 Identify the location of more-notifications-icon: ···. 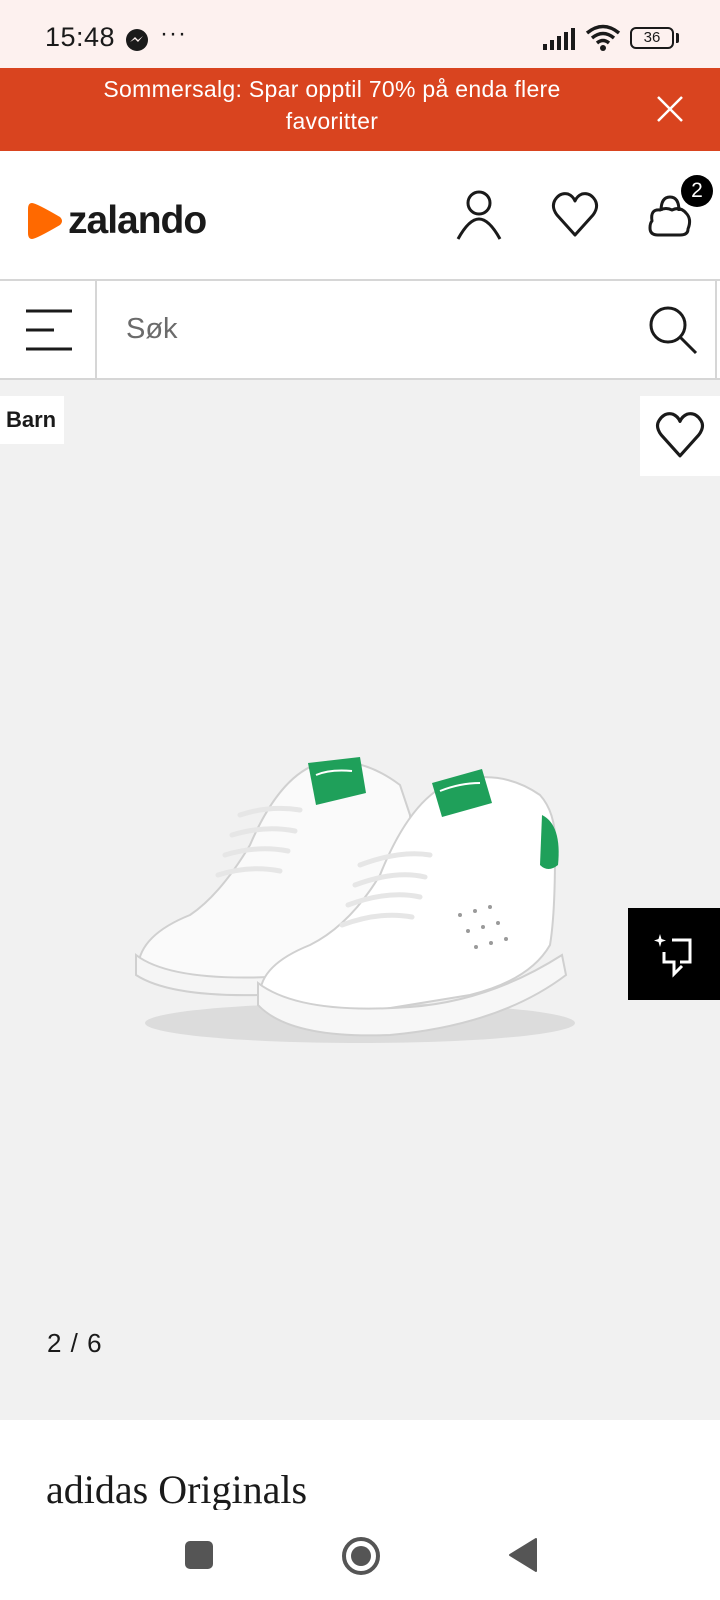
(173, 33).